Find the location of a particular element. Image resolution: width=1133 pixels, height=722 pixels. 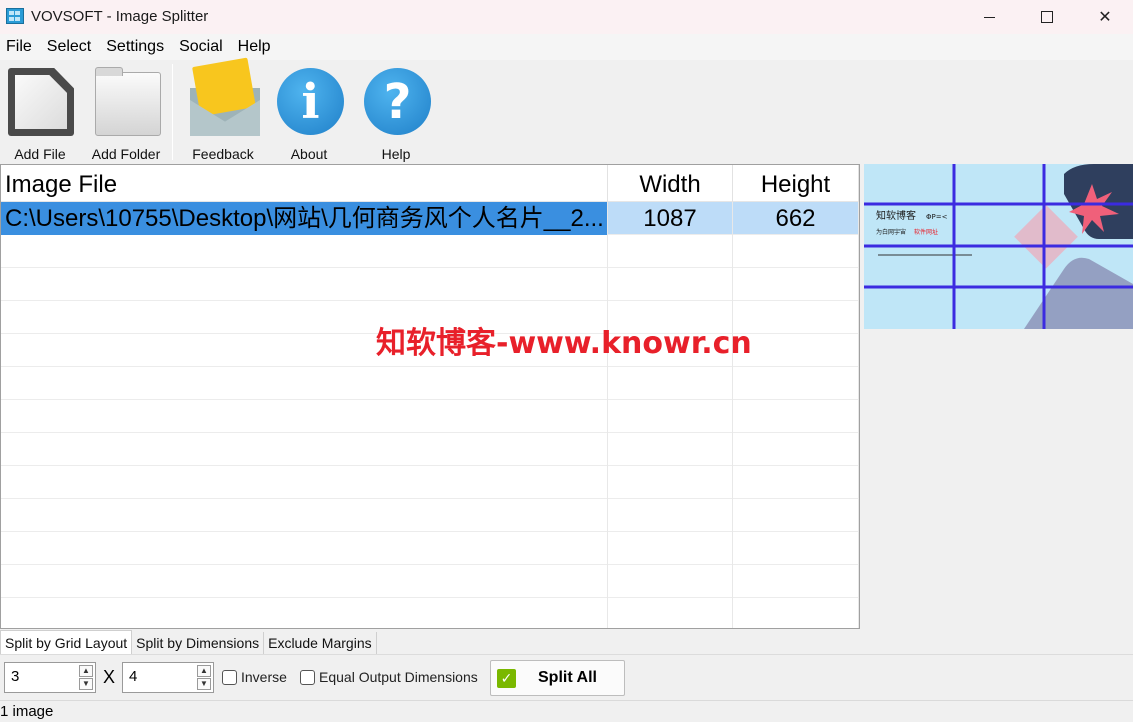

inverse-checkbox: Inverse is located at coordinates (254, 677).